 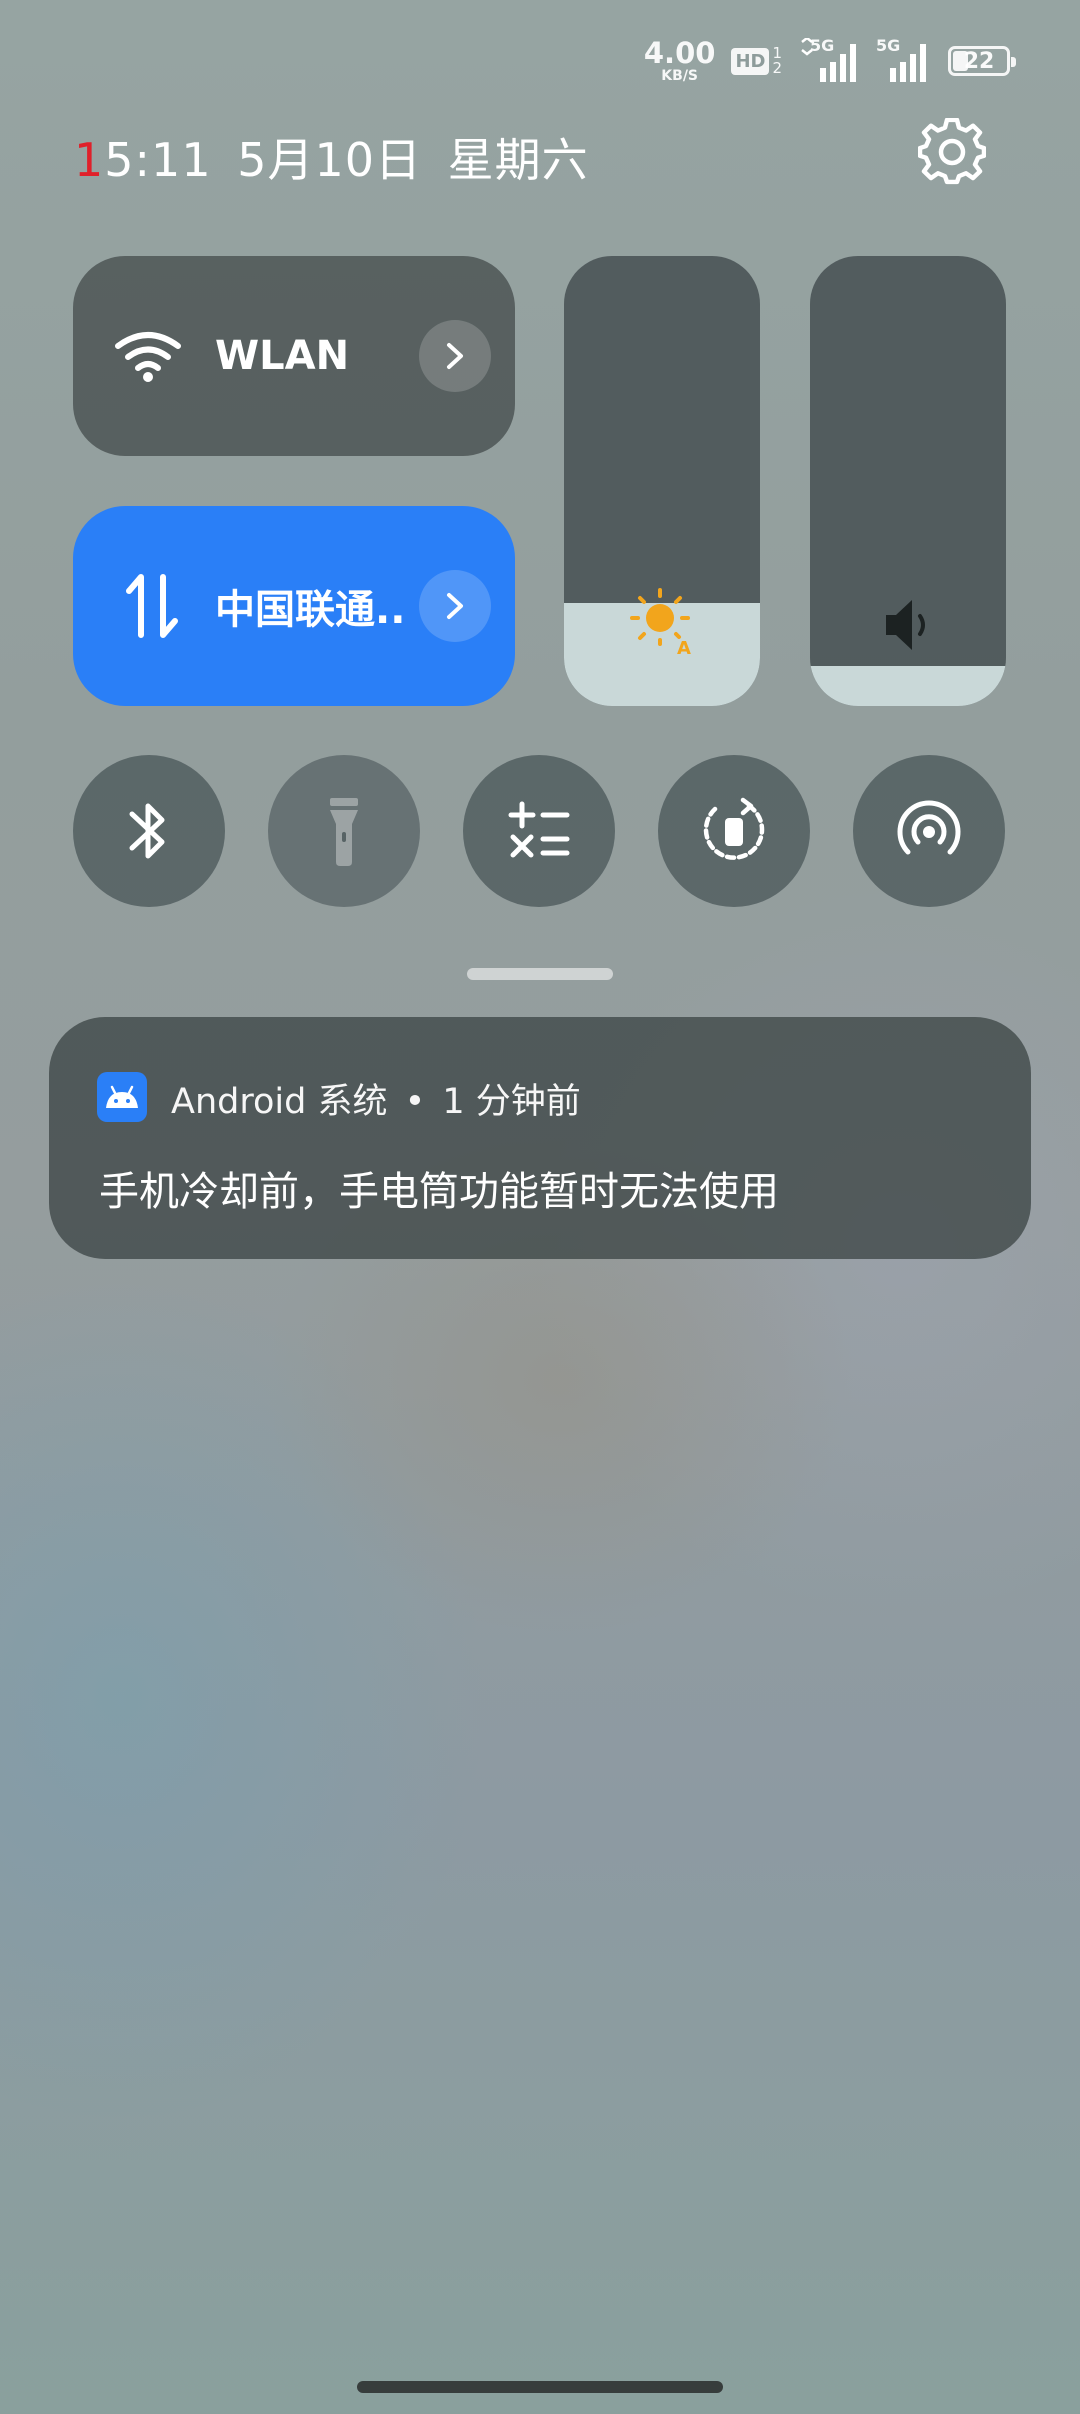 What do you see at coordinates (330, 160) in the screenshot?
I see `date-text: 5月10日` at bounding box center [330, 160].